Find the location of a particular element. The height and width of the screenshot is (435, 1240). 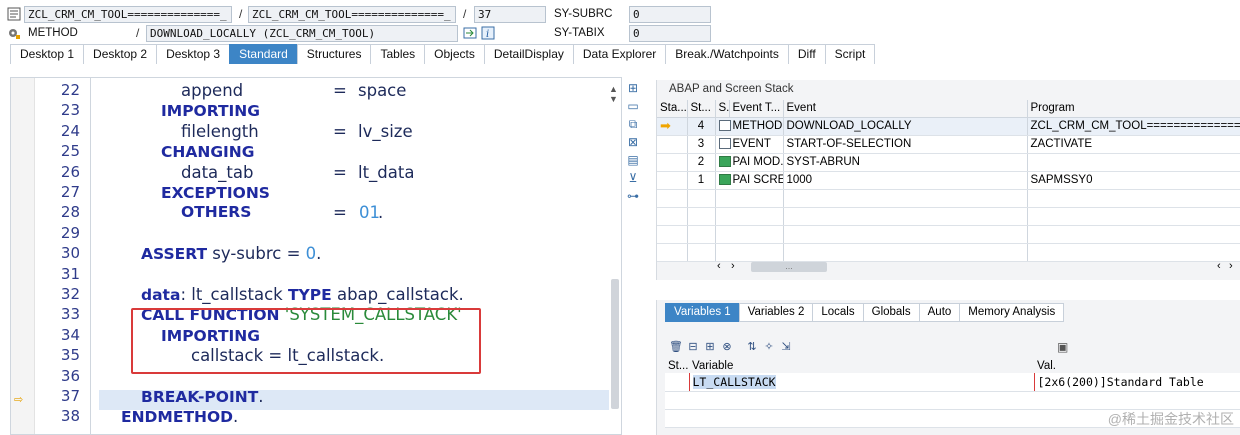

variables-col-header: Variable is located at coordinates (861, 365).